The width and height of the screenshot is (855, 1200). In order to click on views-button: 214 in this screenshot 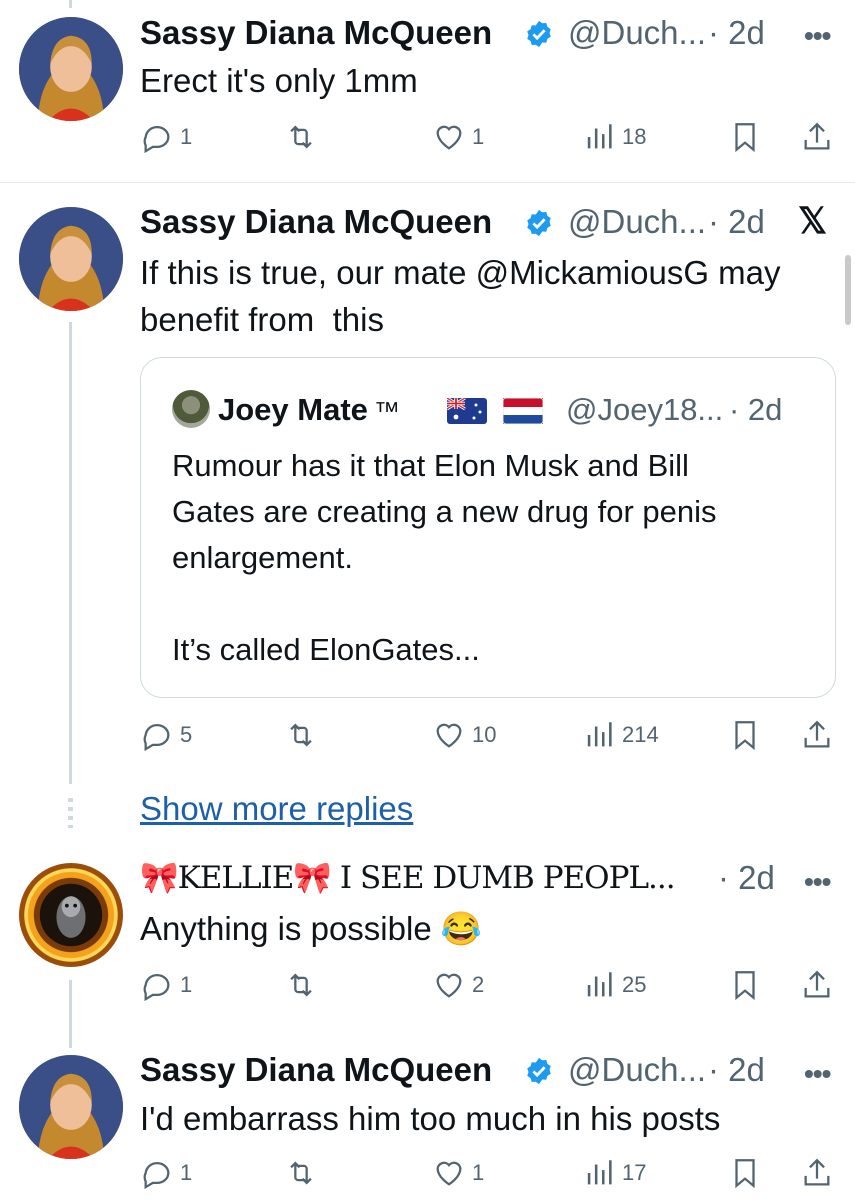, I will do `click(620, 735)`.